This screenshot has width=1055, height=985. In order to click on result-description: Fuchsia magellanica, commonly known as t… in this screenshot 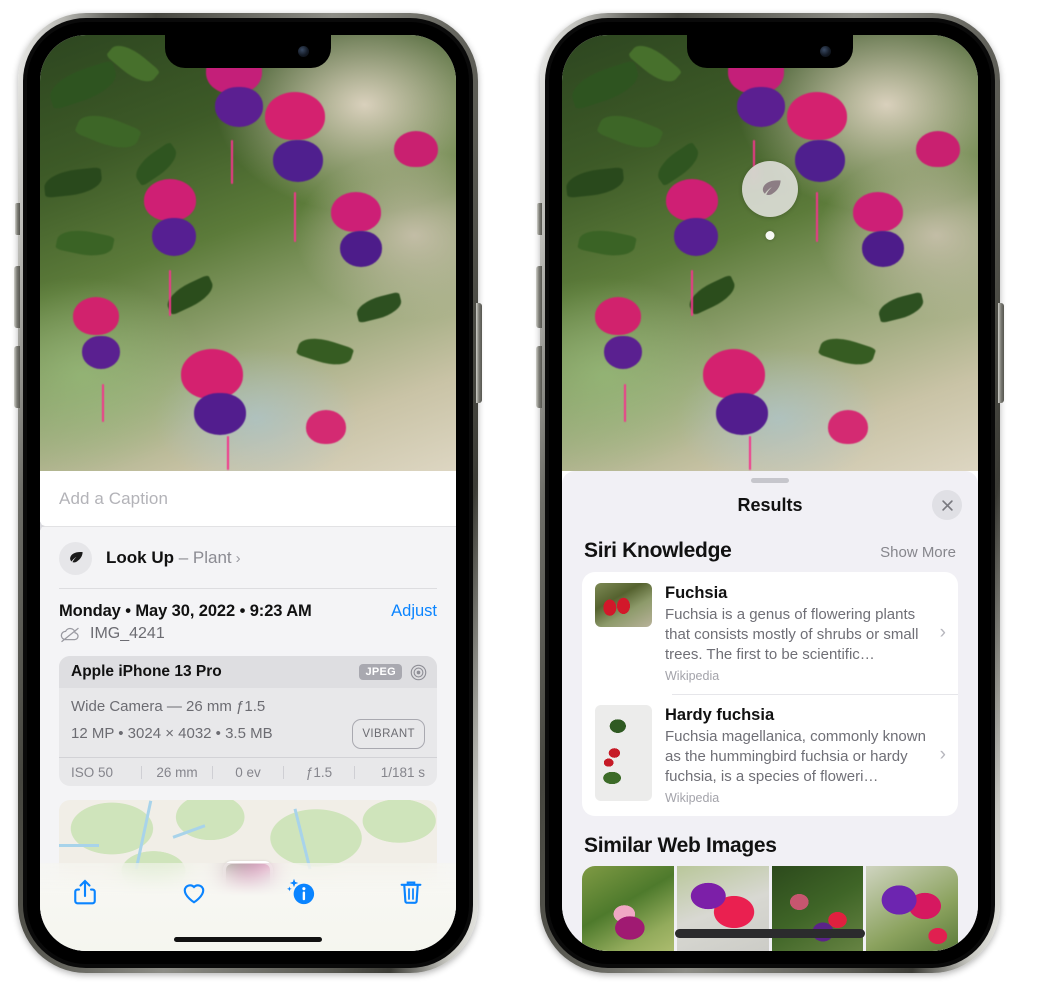, I will do `click(795, 756)`.